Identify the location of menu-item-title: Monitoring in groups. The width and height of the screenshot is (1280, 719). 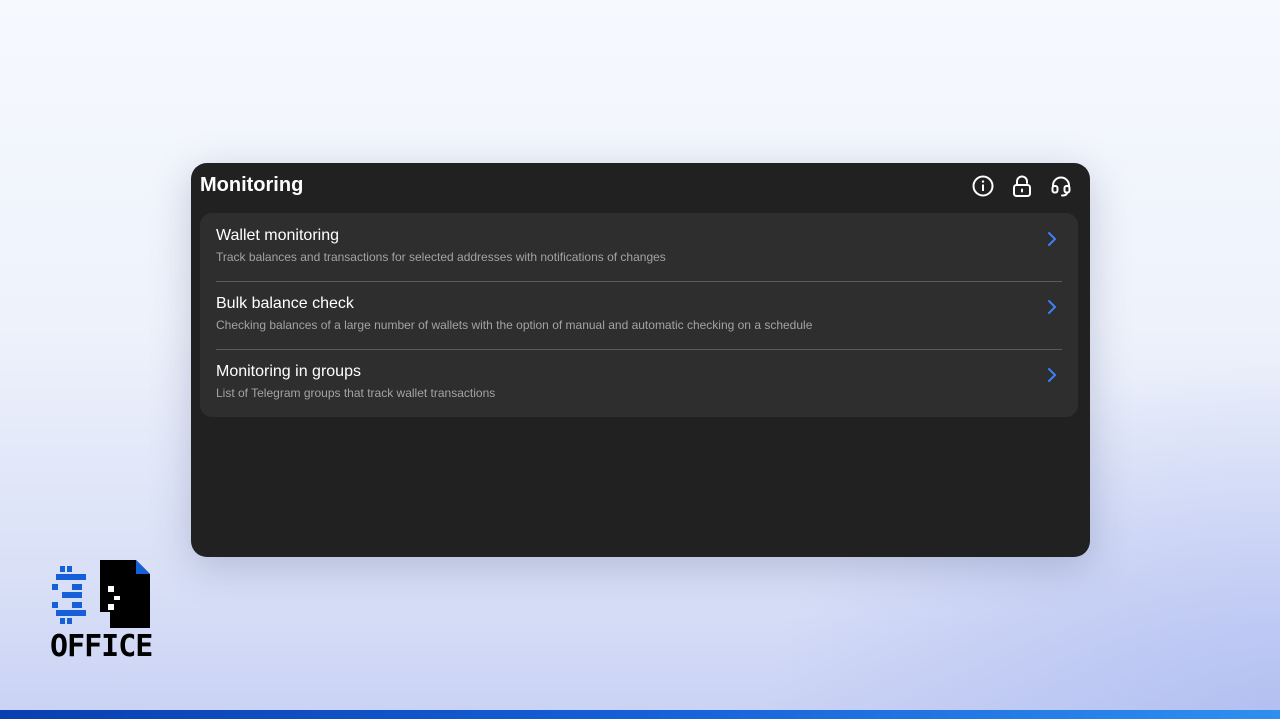
(288, 371).